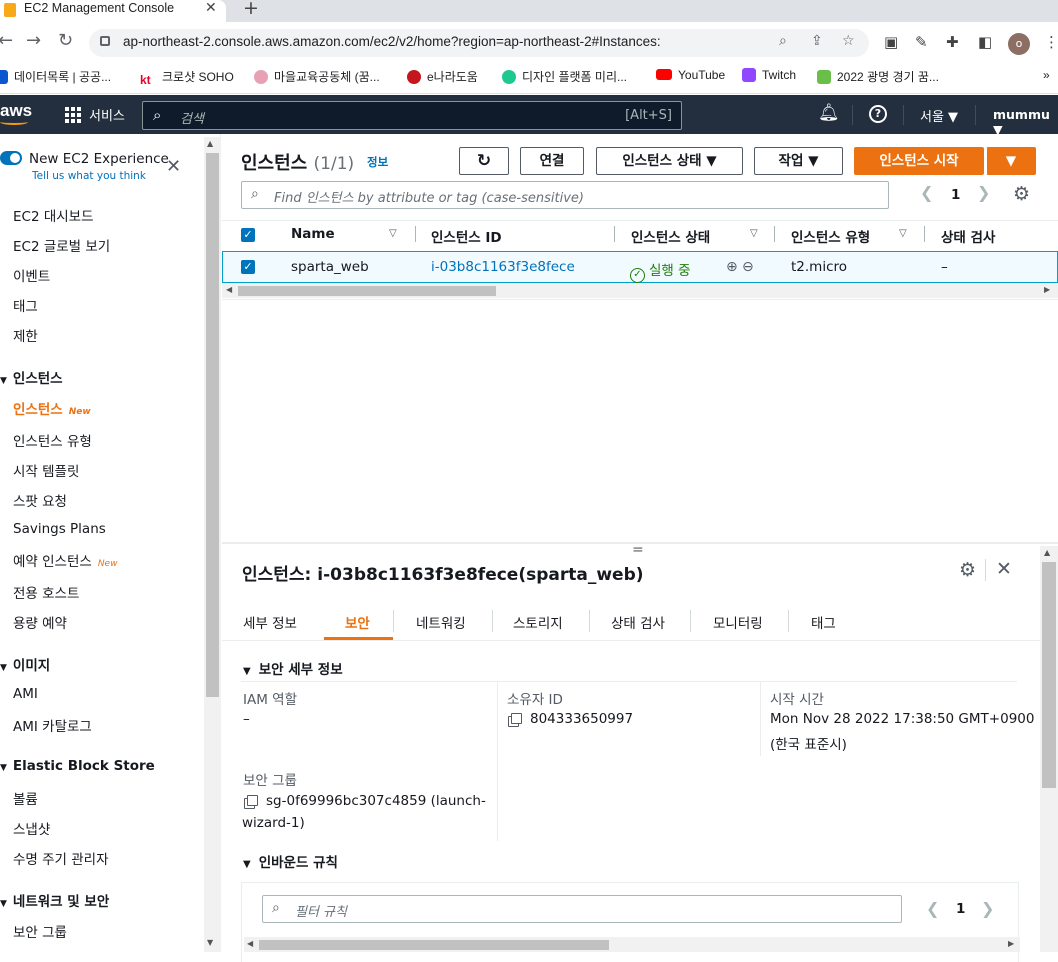 The height and width of the screenshot is (962, 1058). I want to click on sidebar-item-instance-types: 인스턴스 유형, so click(52, 440).